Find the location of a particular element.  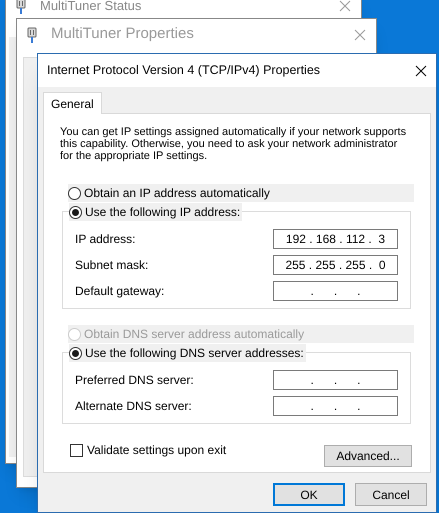

checkbox-label: Validate settings upon exit is located at coordinates (156, 450).